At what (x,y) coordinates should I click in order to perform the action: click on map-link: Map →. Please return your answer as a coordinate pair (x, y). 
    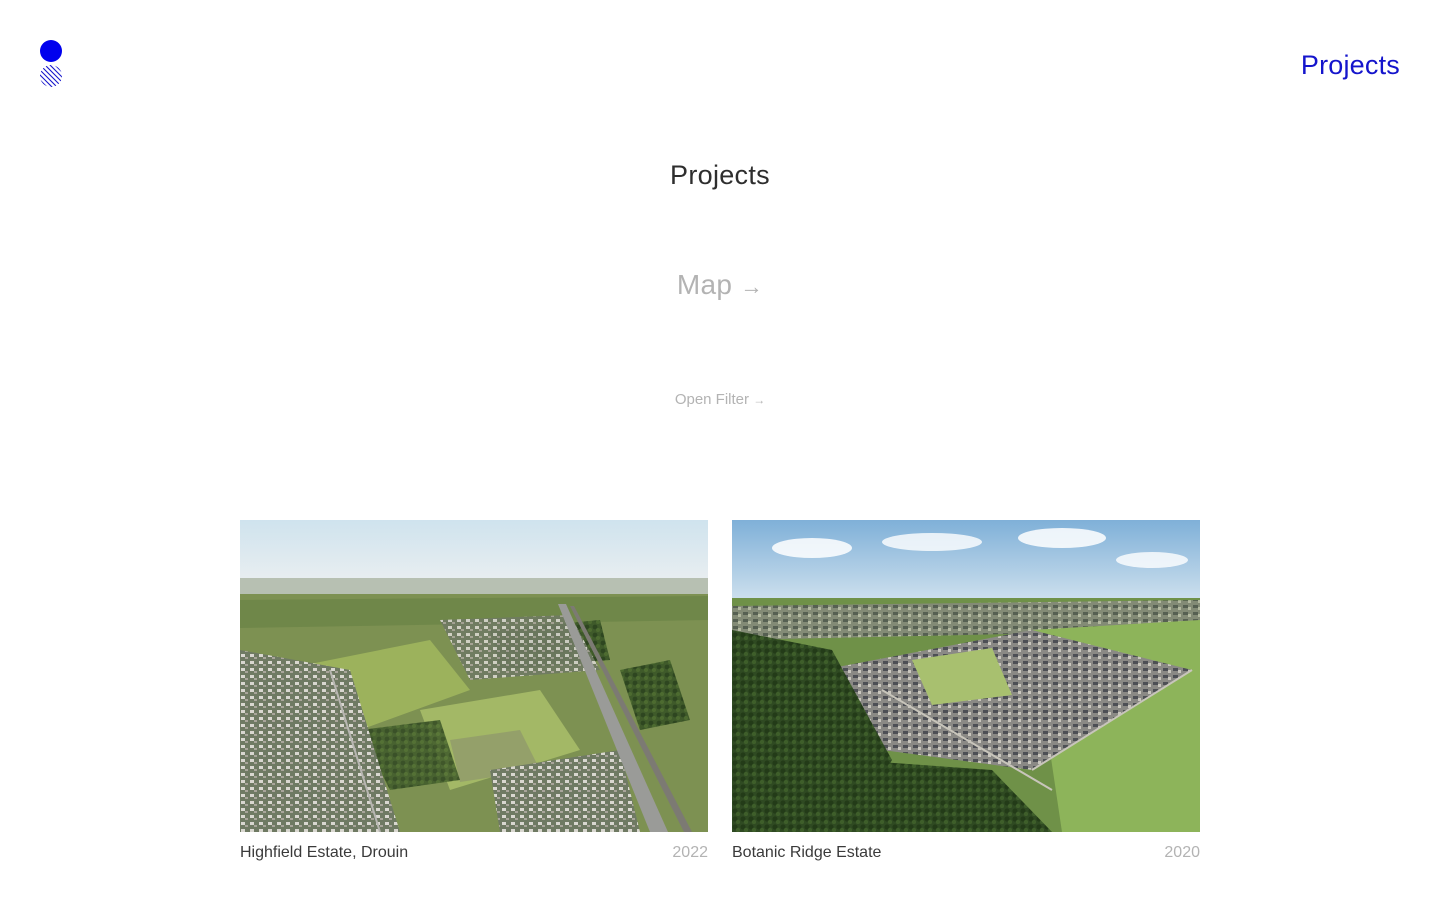
    Looking at the image, I should click on (720, 286).